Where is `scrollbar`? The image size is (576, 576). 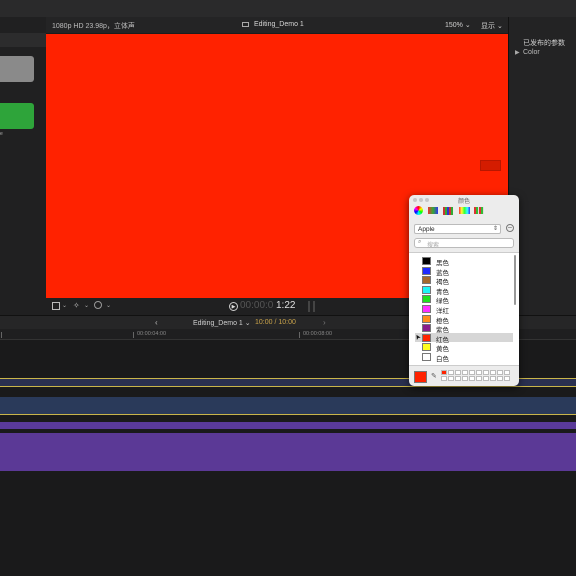 scrollbar is located at coordinates (515, 280).